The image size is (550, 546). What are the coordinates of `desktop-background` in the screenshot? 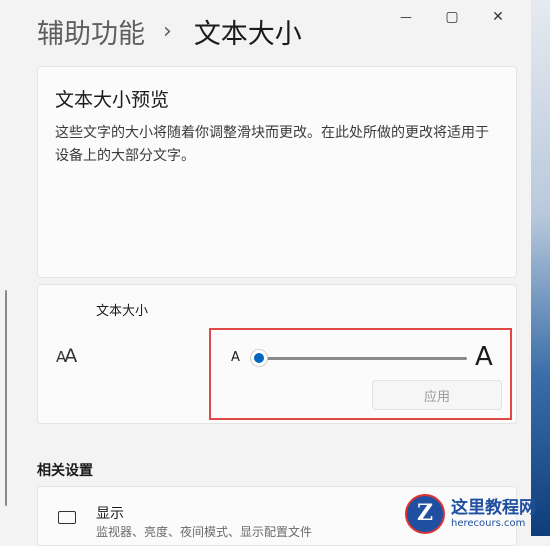 It's located at (540, 268).